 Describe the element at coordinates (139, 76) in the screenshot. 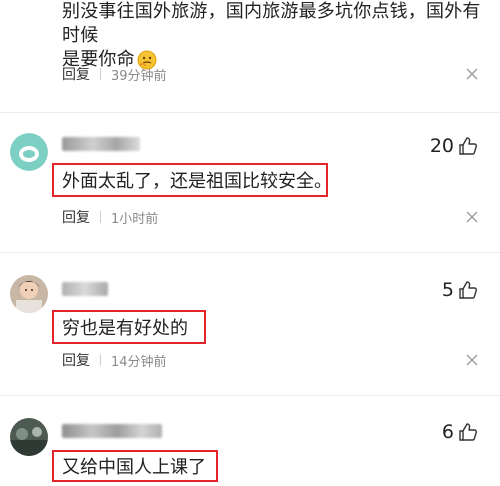

I see `comment-time: 39分钟前` at that location.